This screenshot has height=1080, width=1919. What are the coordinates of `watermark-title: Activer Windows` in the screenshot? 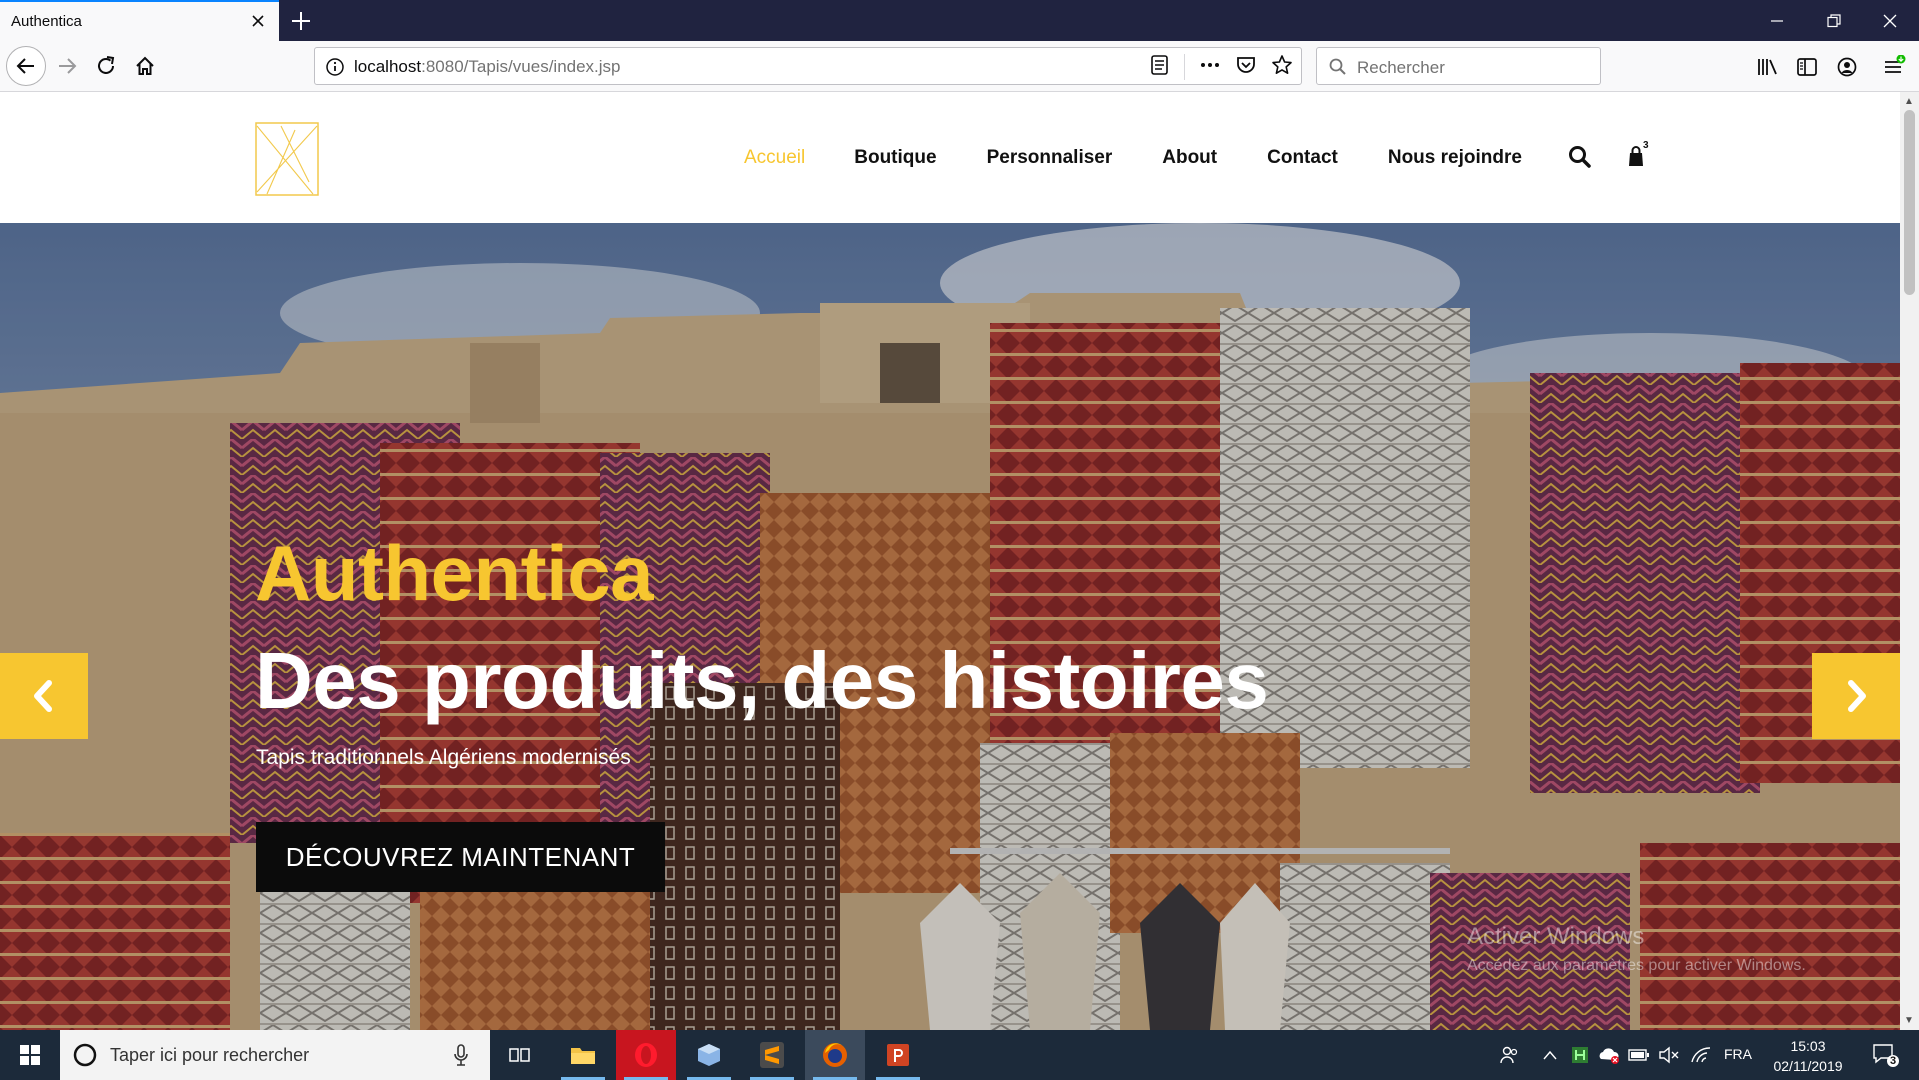 It's located at (1556, 936).